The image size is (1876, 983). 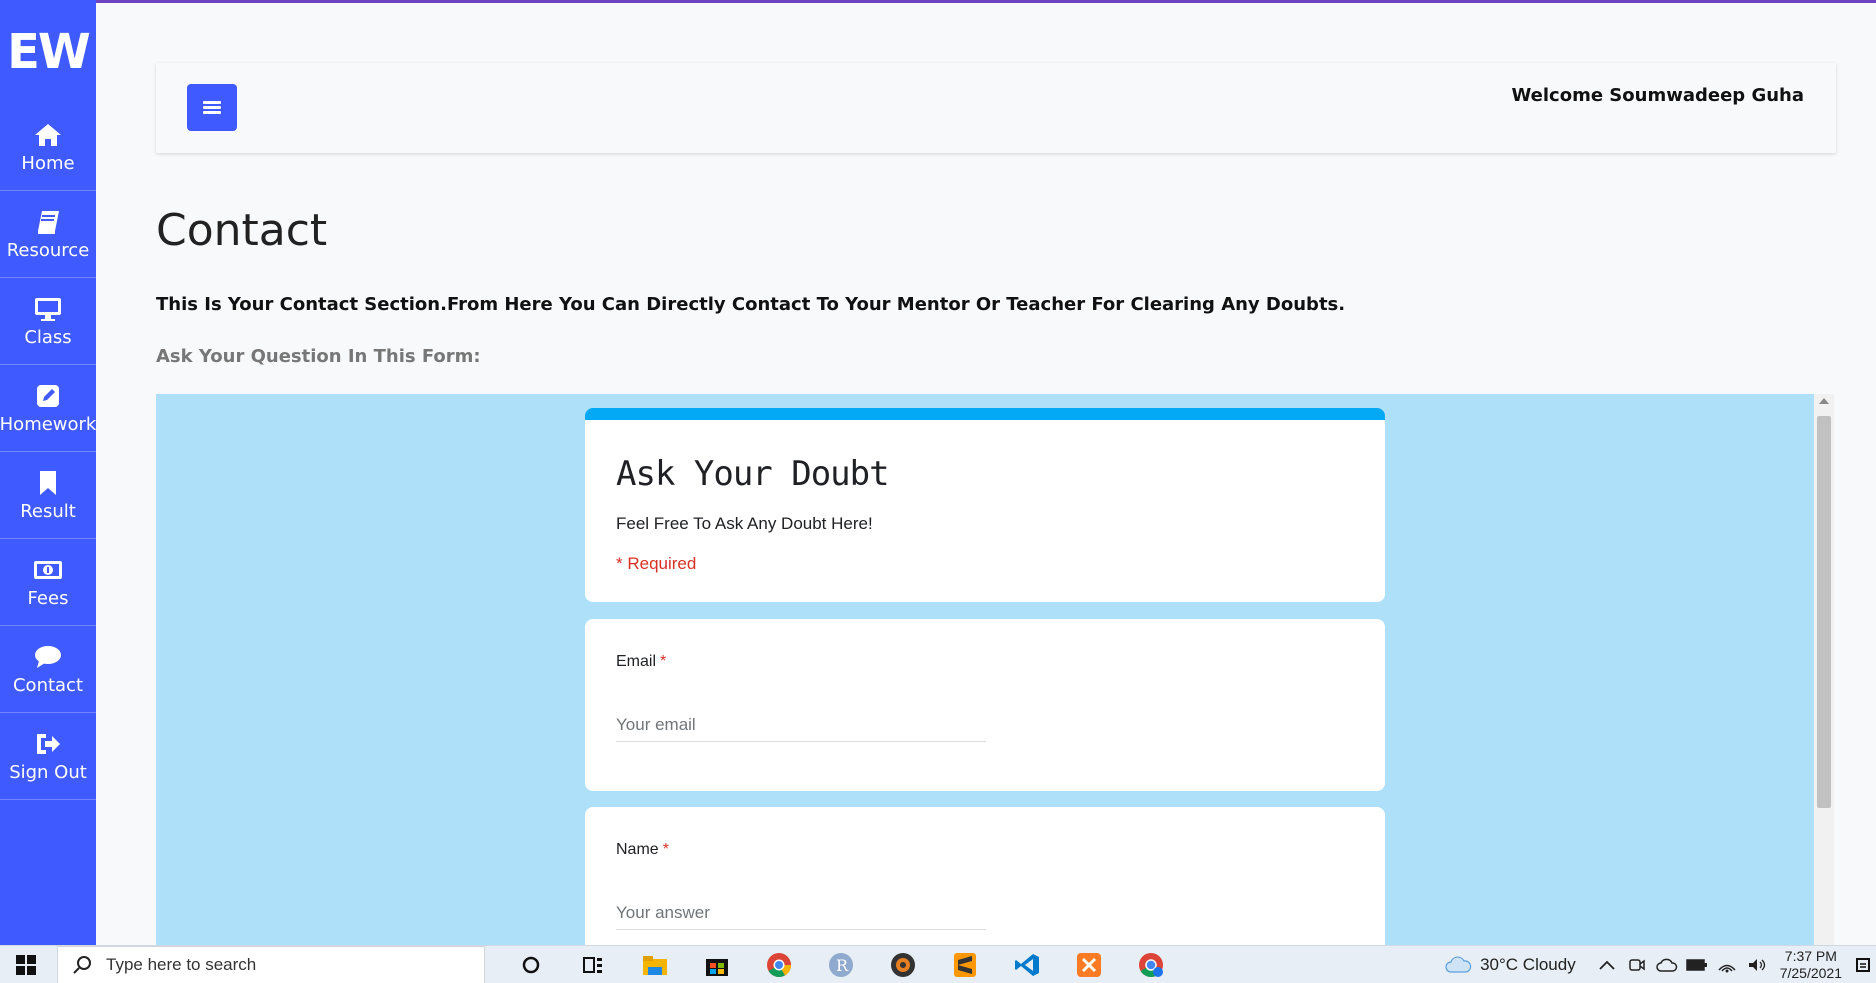 I want to click on question-label: Email *, so click(x=641, y=662).